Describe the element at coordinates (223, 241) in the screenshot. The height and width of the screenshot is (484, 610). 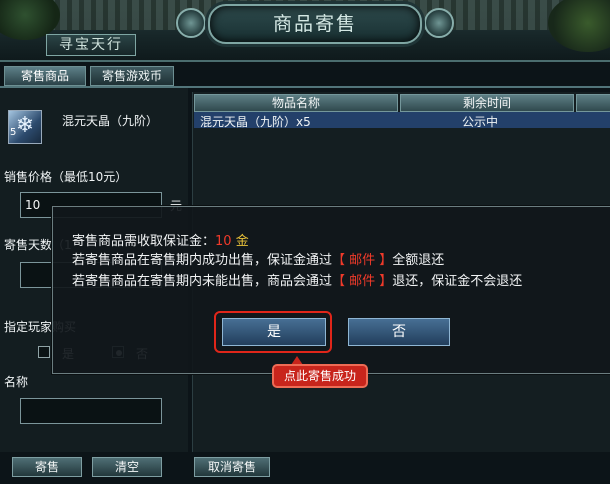
I see `deposit-amount: 10` at that location.